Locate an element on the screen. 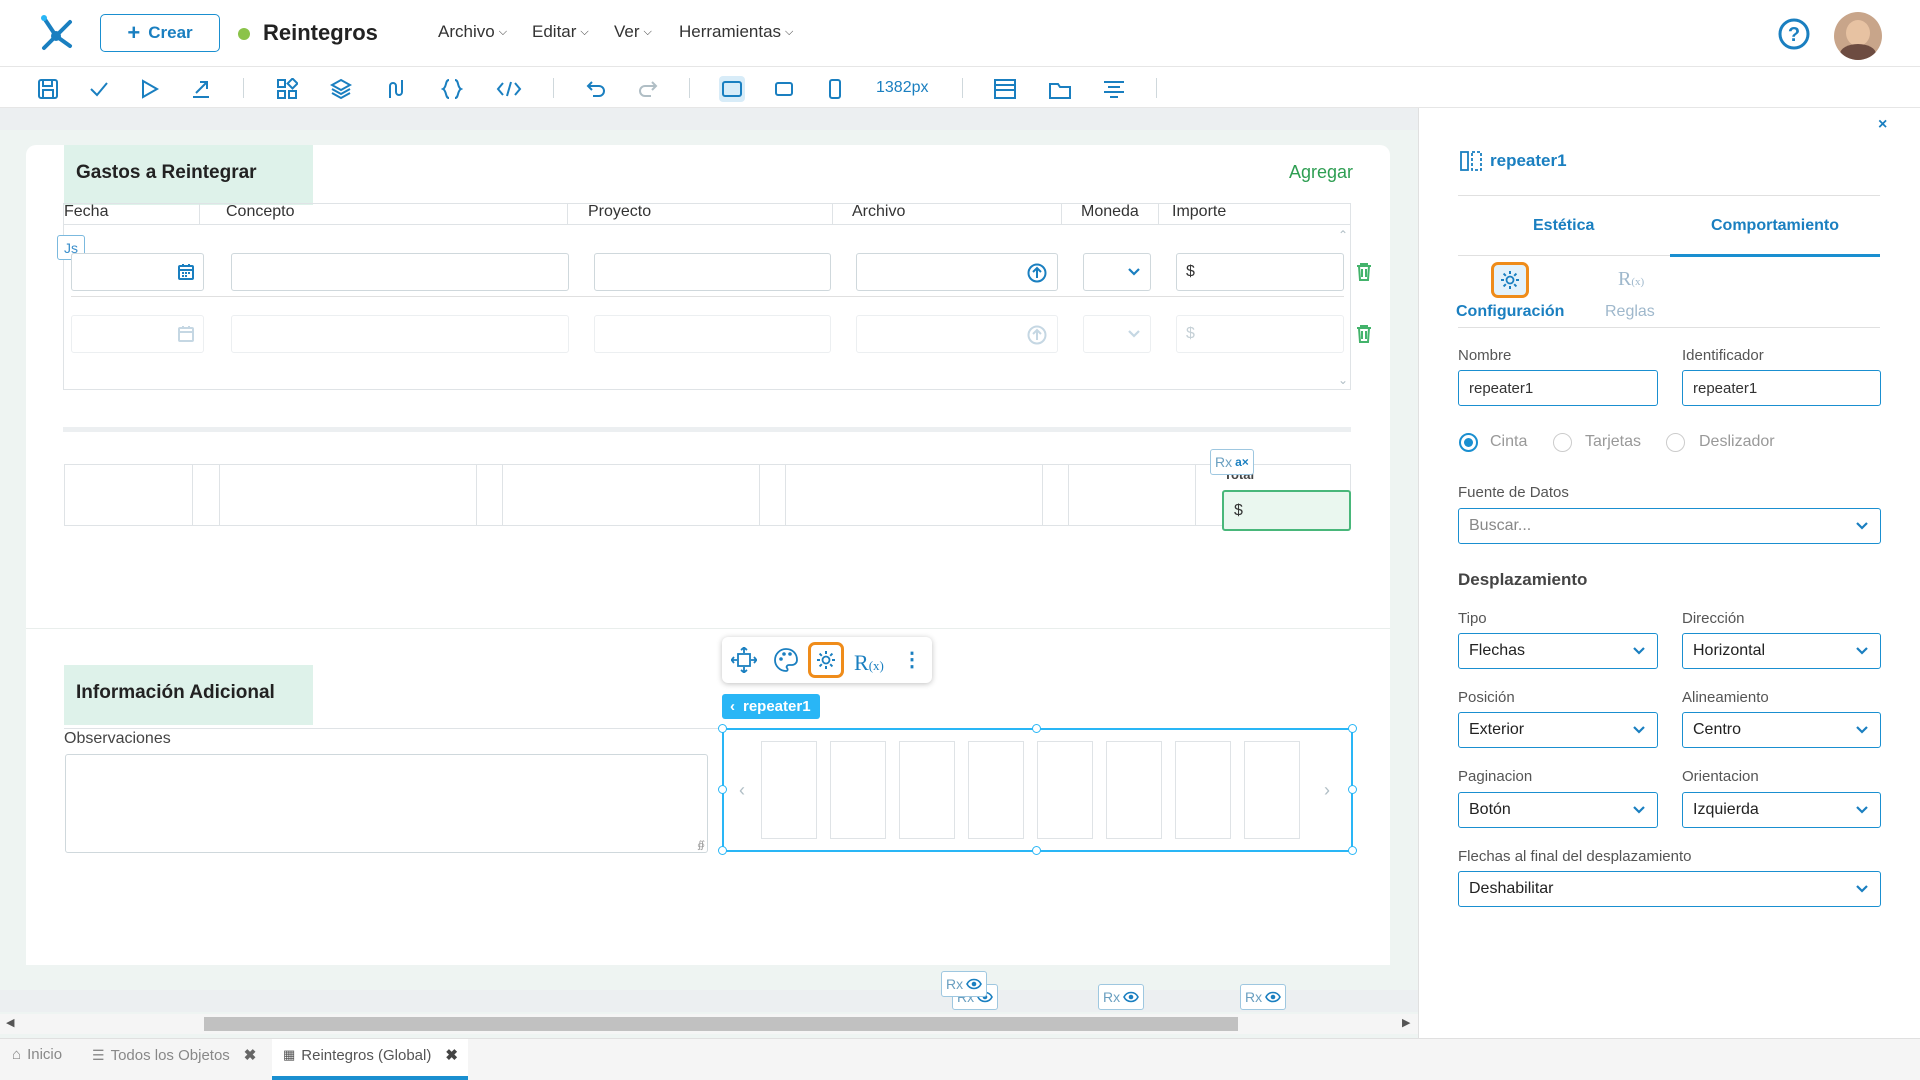 This screenshot has height=1080, width=1920. layers-icon is located at coordinates (341, 89).